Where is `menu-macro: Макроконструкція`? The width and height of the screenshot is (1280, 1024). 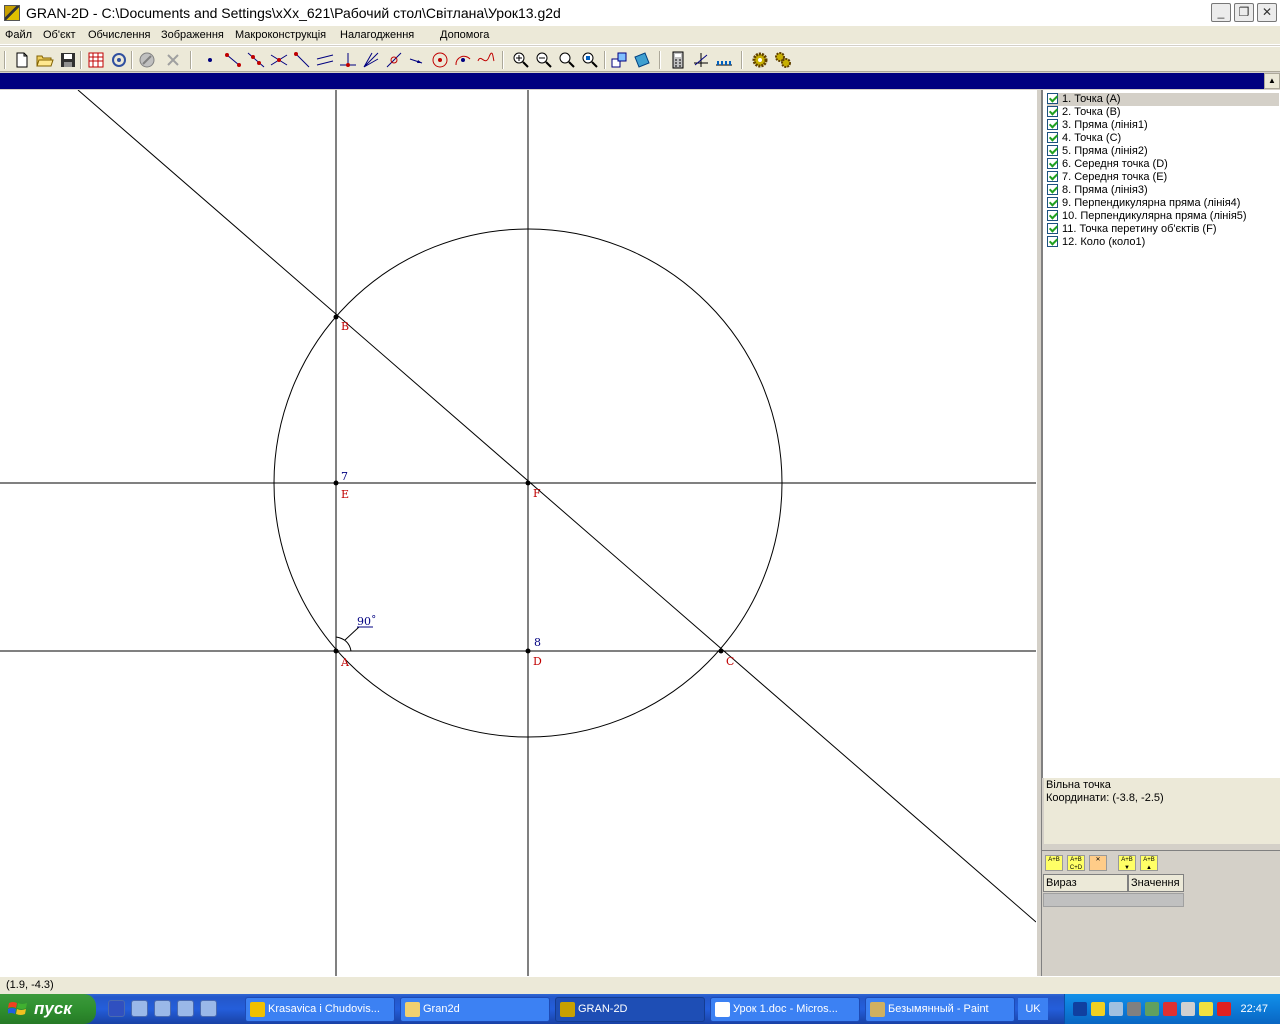 menu-macro: Макроконструкція is located at coordinates (280, 35).